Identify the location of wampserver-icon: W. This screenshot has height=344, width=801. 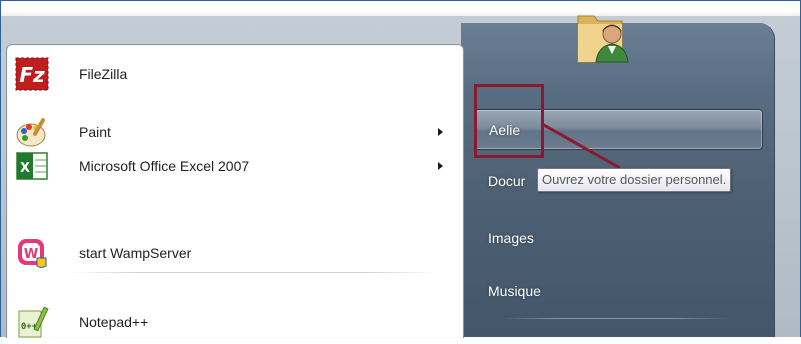
(32, 253).